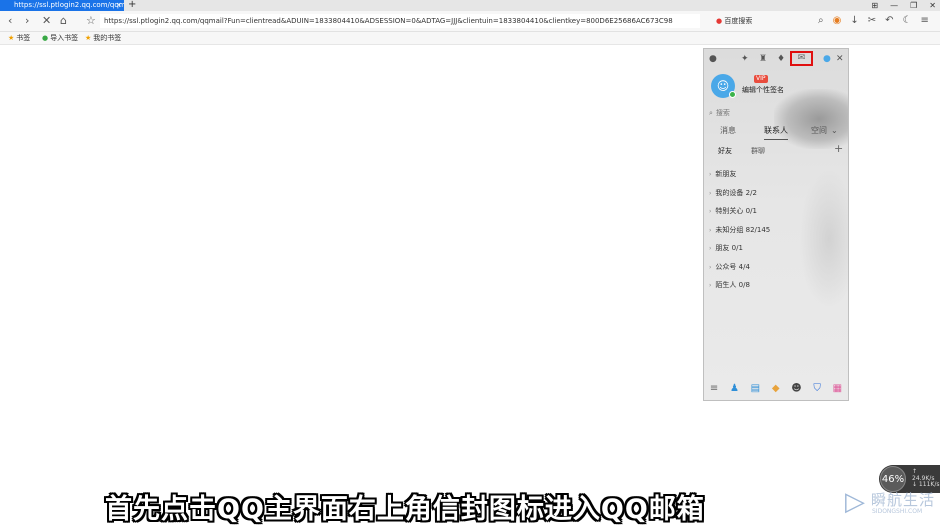 Image resolution: width=940 pixels, height=526 pixels. What do you see at coordinates (60, 38) in the screenshot?
I see `bookmark-item: ● 导入书签` at bounding box center [60, 38].